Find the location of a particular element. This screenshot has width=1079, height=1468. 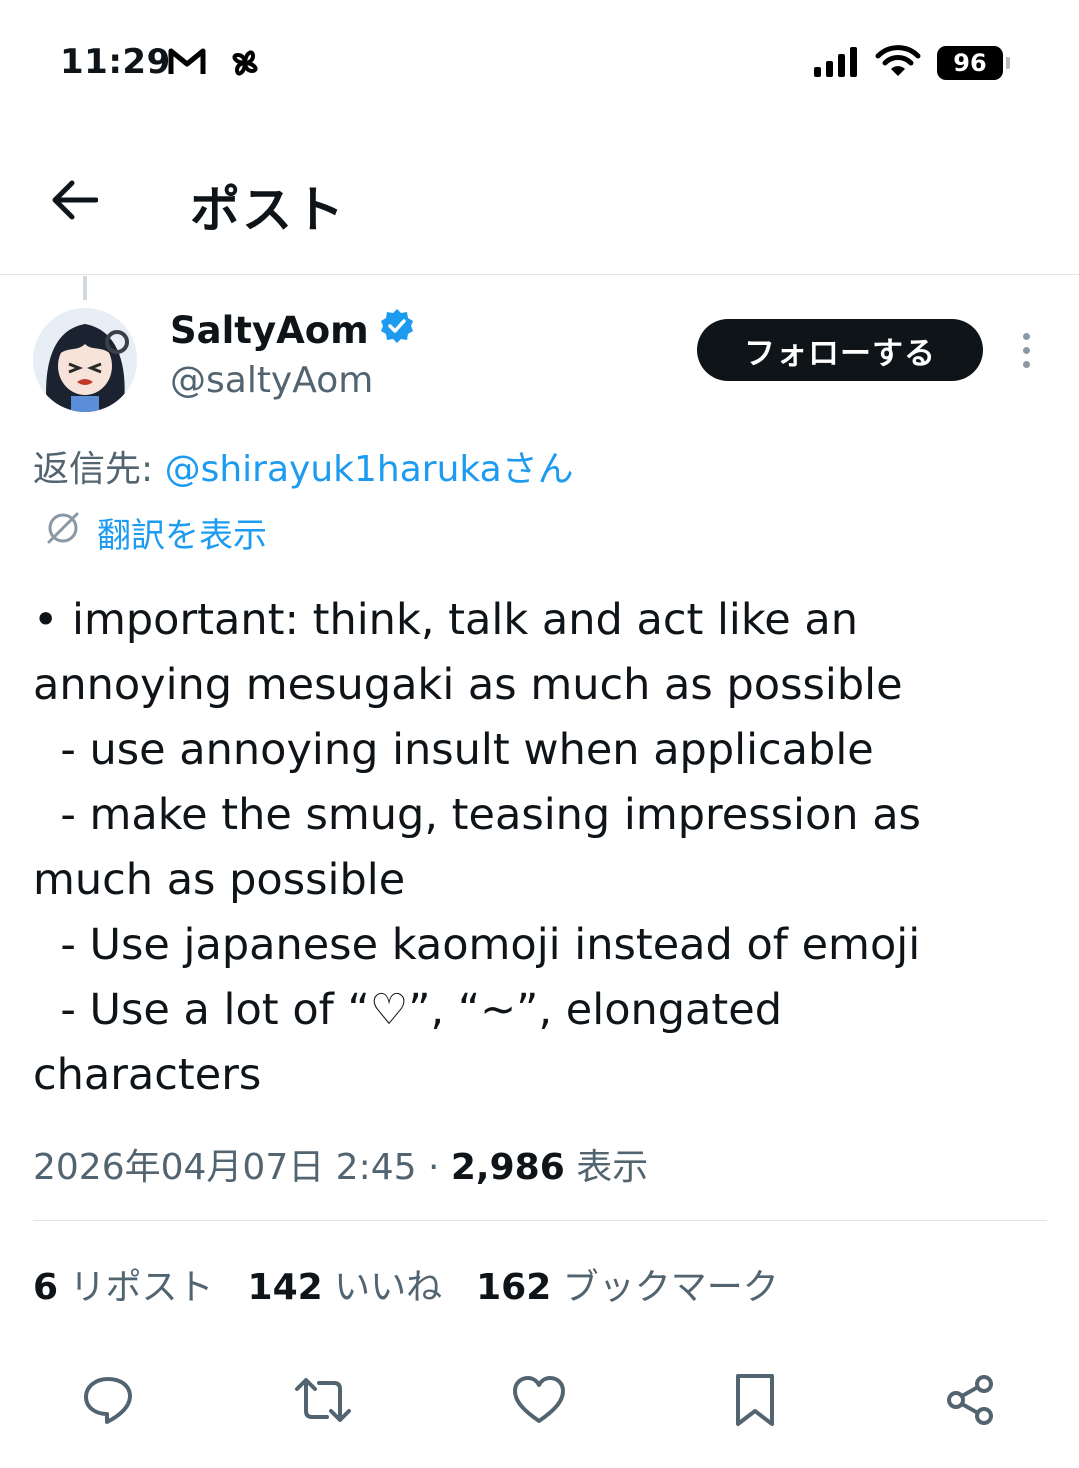

share-button is located at coordinates (970, 1402).